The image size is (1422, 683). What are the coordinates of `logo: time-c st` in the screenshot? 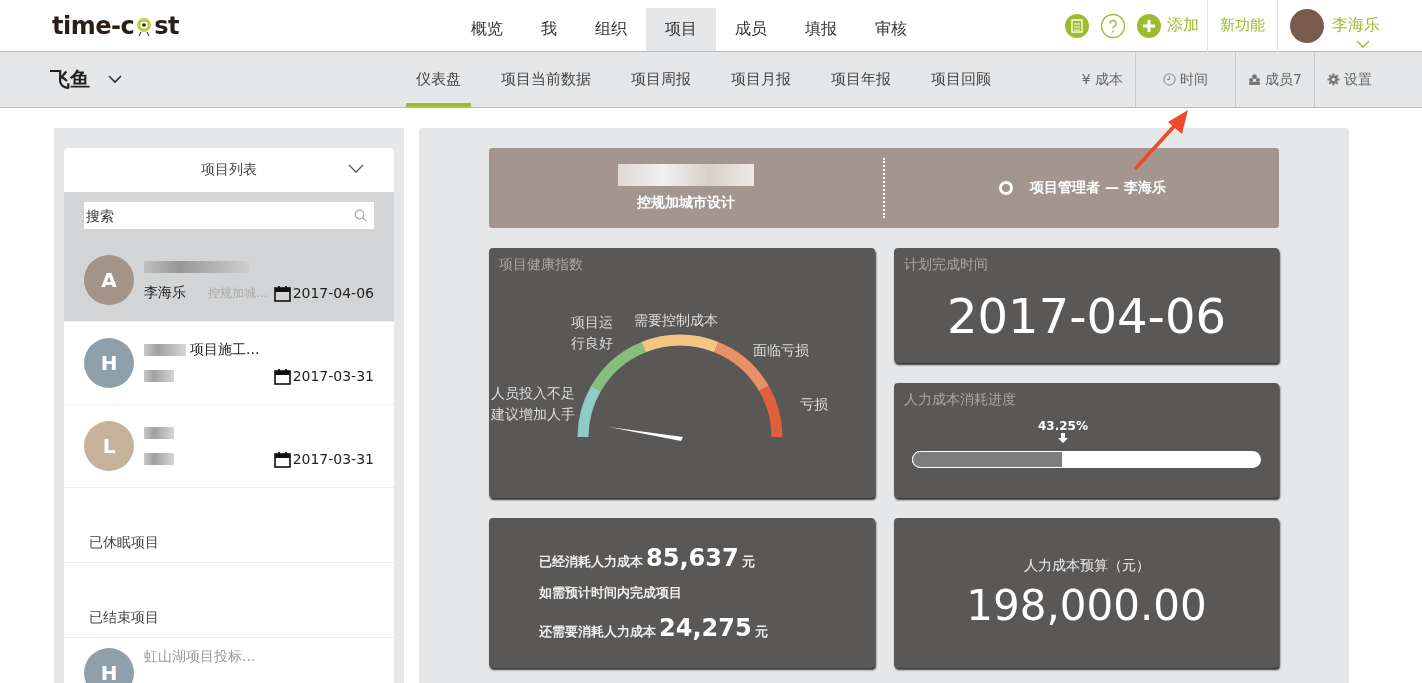 It's located at (252, 25).